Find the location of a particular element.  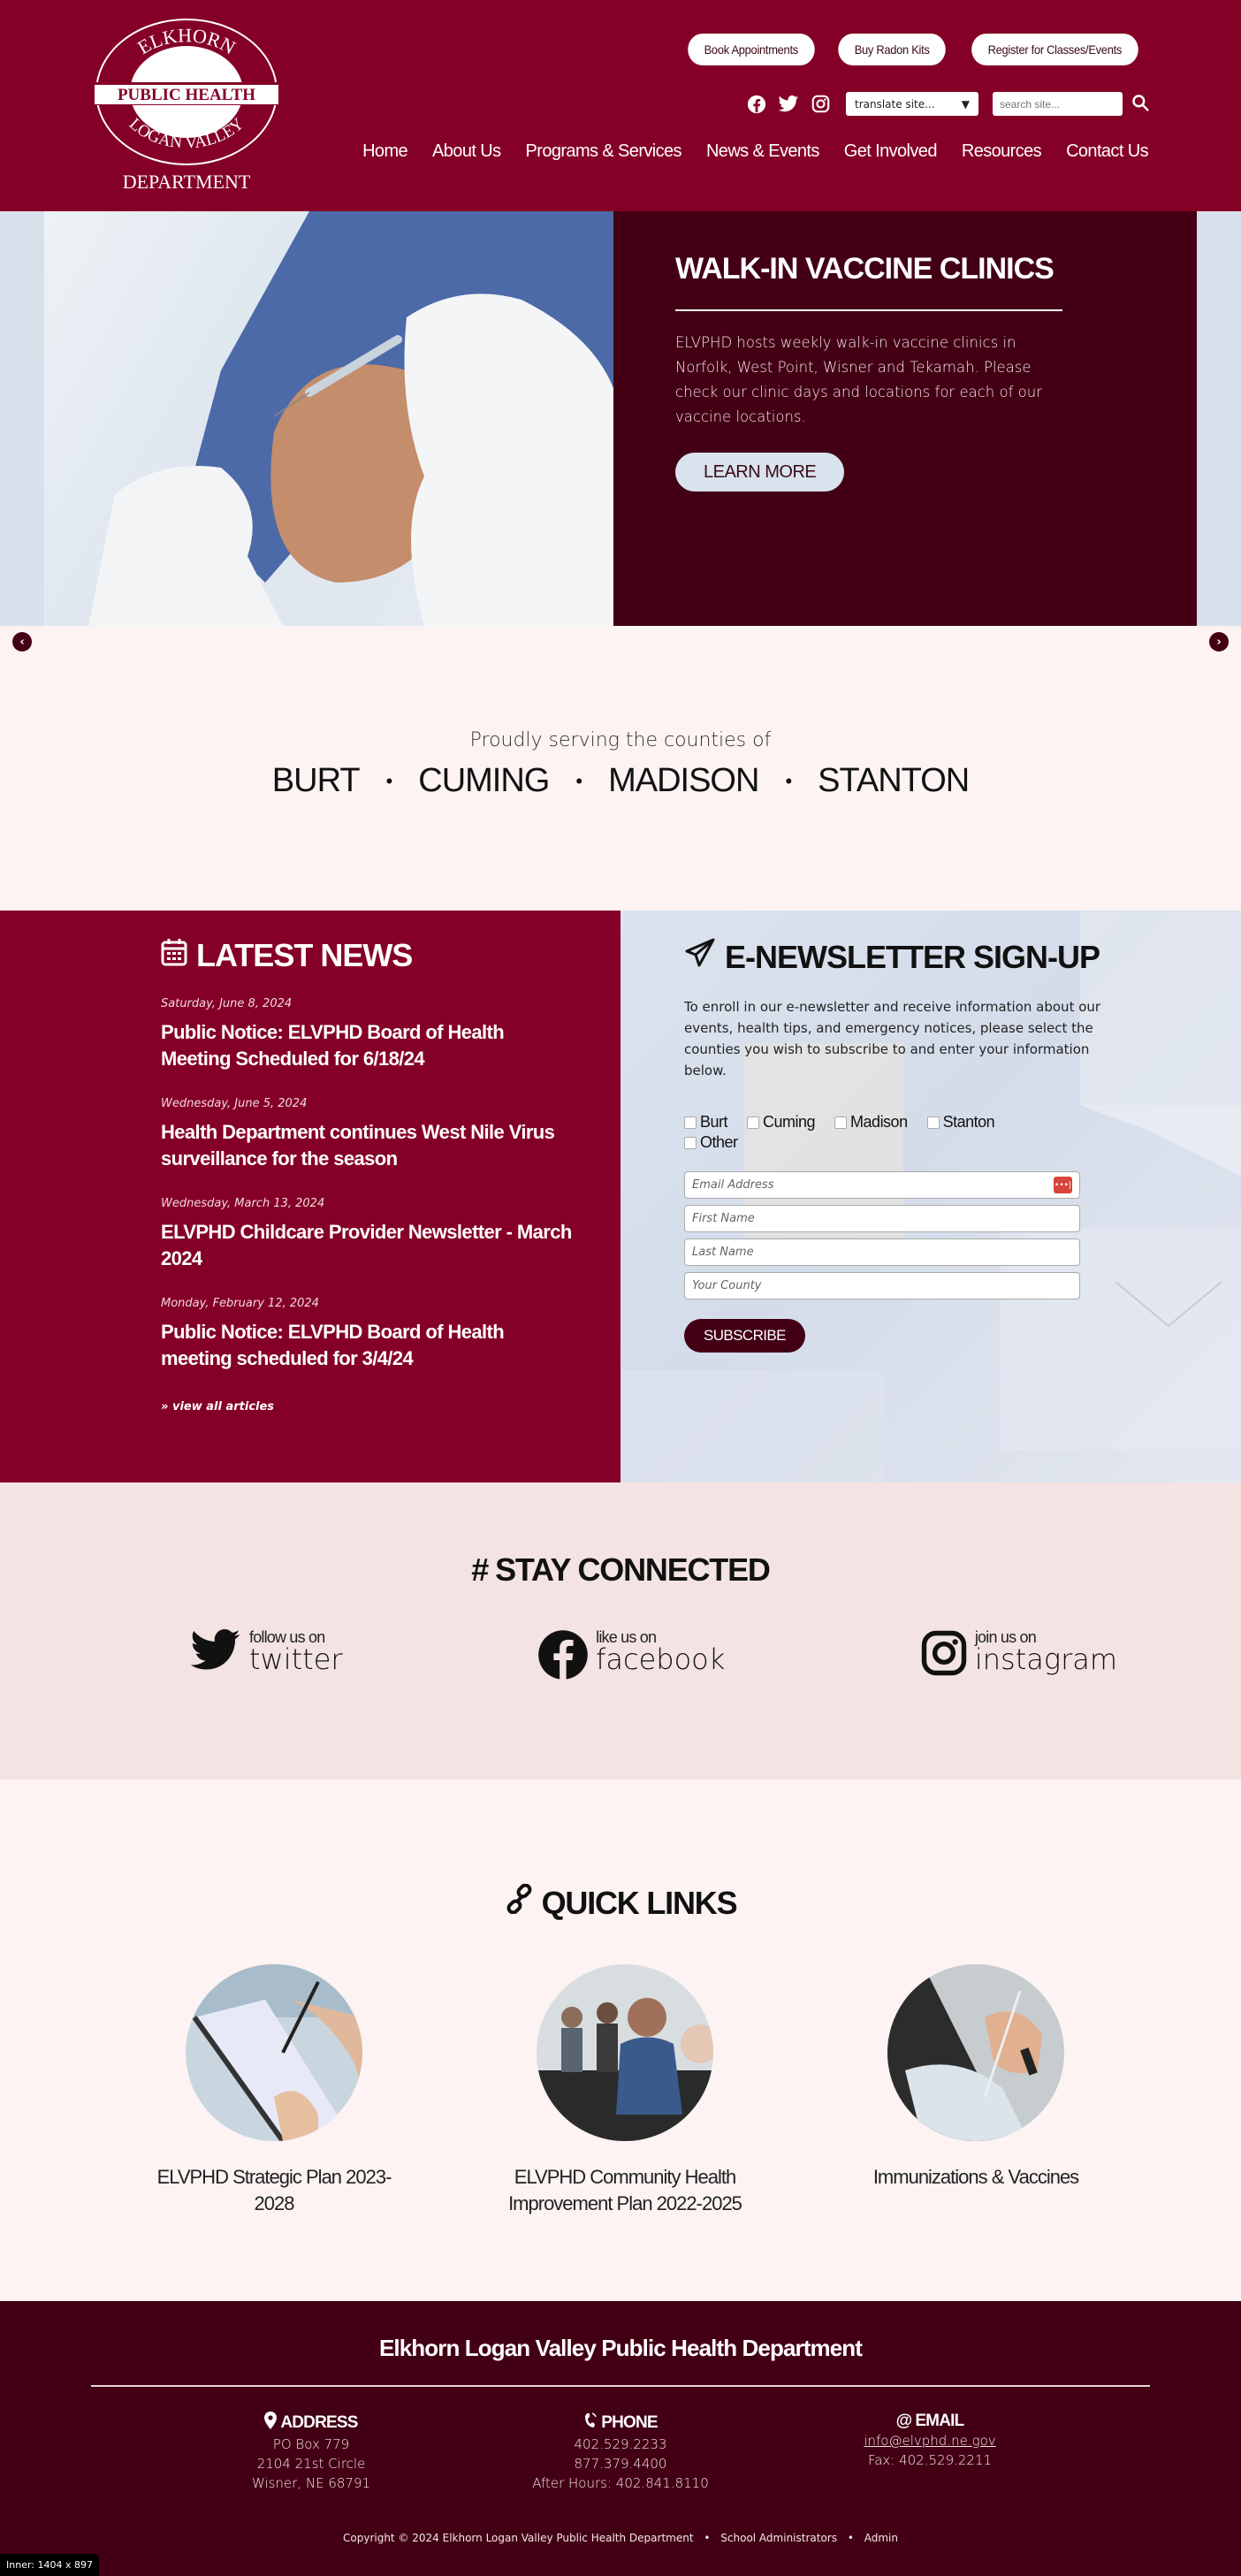

register-classes-button: Register for Classes/Events is located at coordinates (1054, 49).